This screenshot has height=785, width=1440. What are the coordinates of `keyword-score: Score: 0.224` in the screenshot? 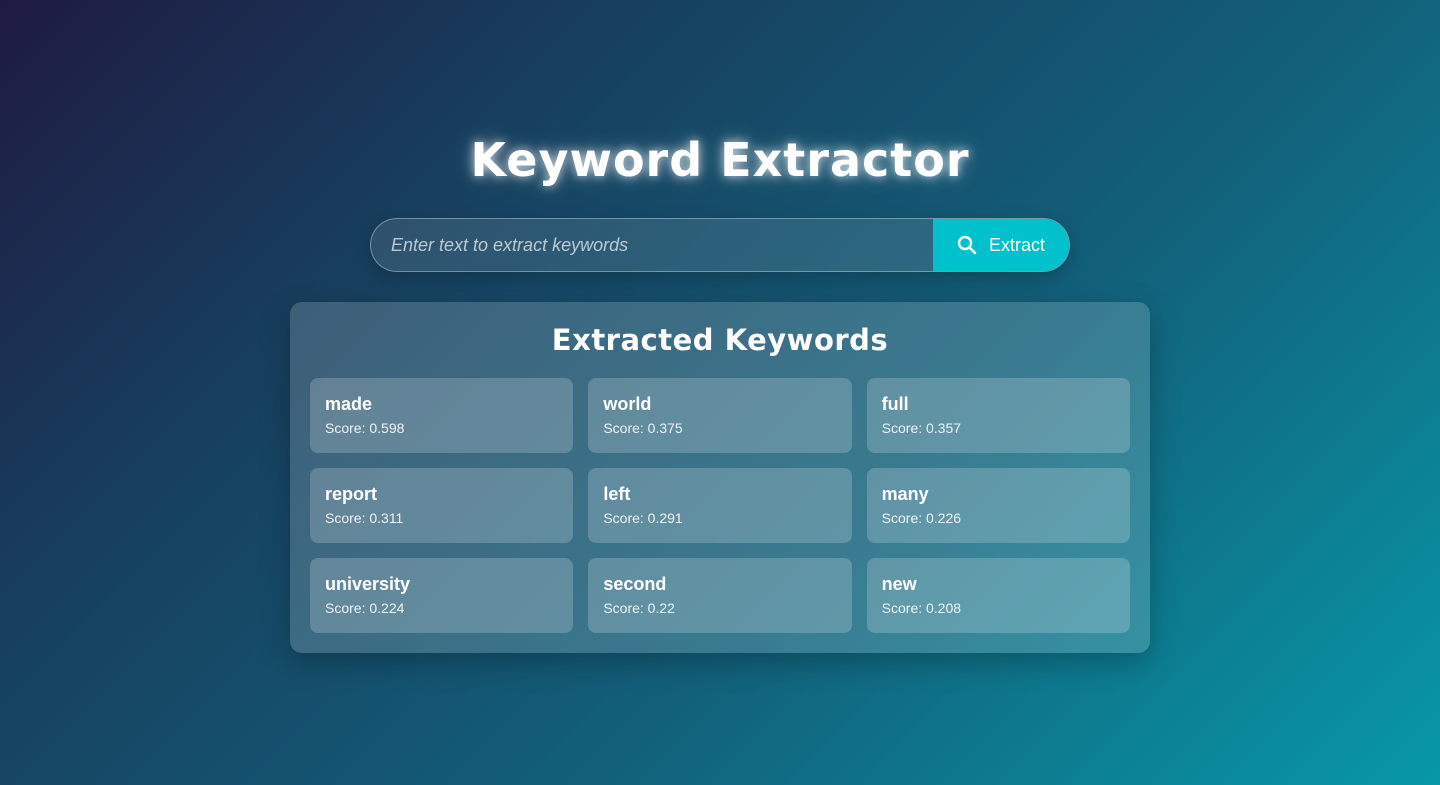 It's located at (365, 608).